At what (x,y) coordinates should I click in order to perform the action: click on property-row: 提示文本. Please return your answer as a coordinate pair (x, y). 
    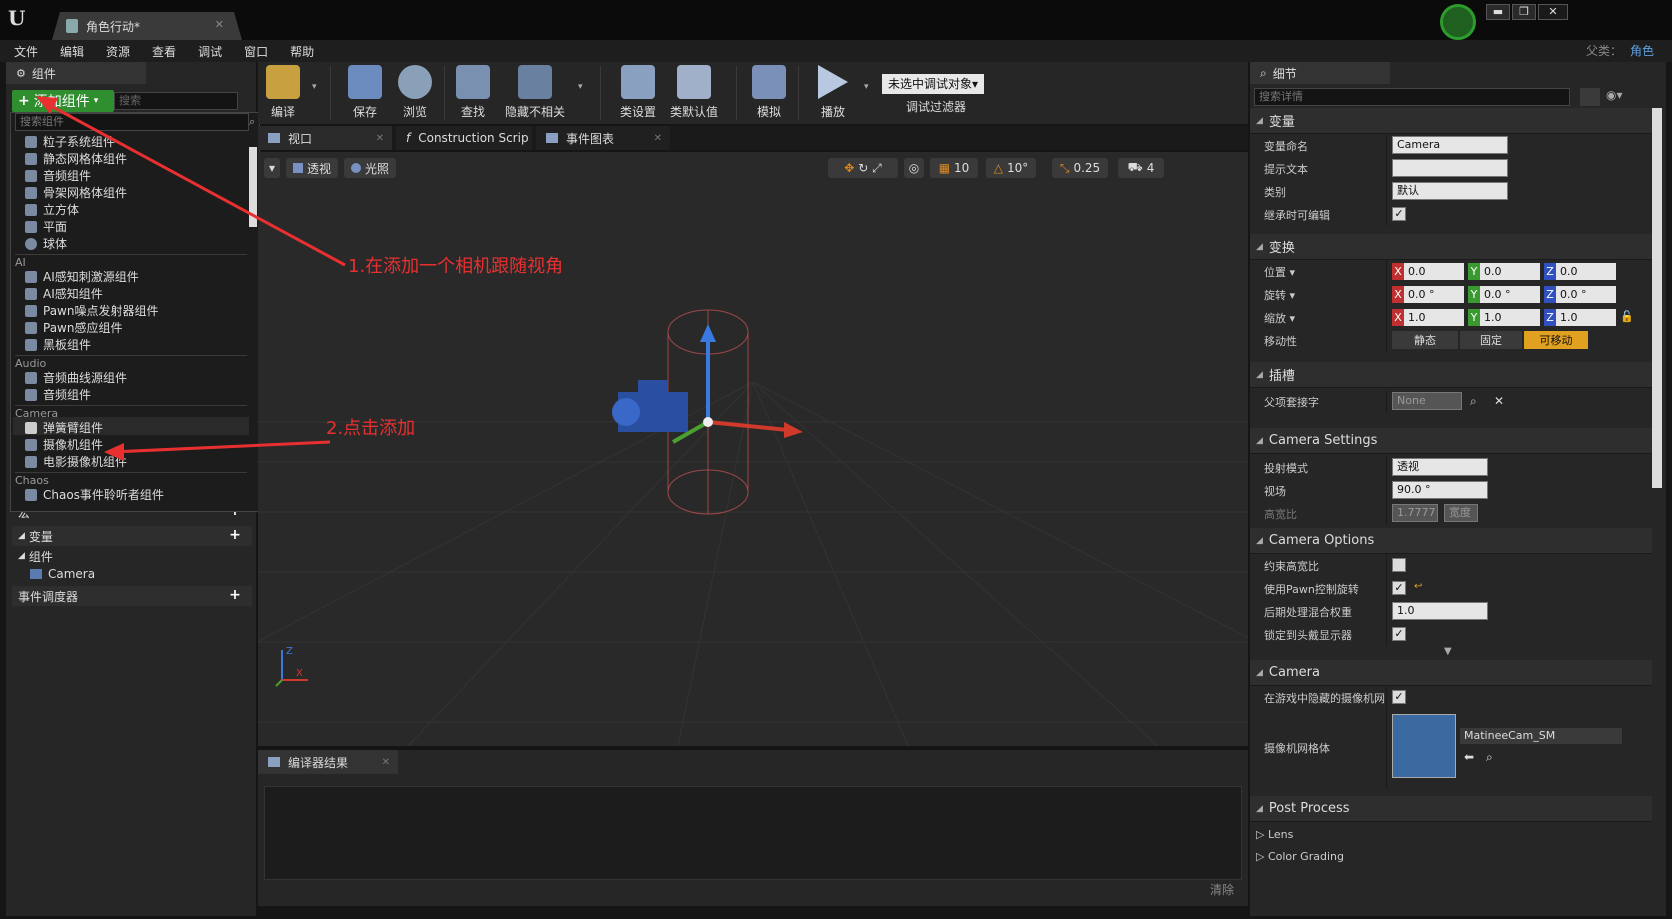
    Looking at the image, I should click on (1451, 168).